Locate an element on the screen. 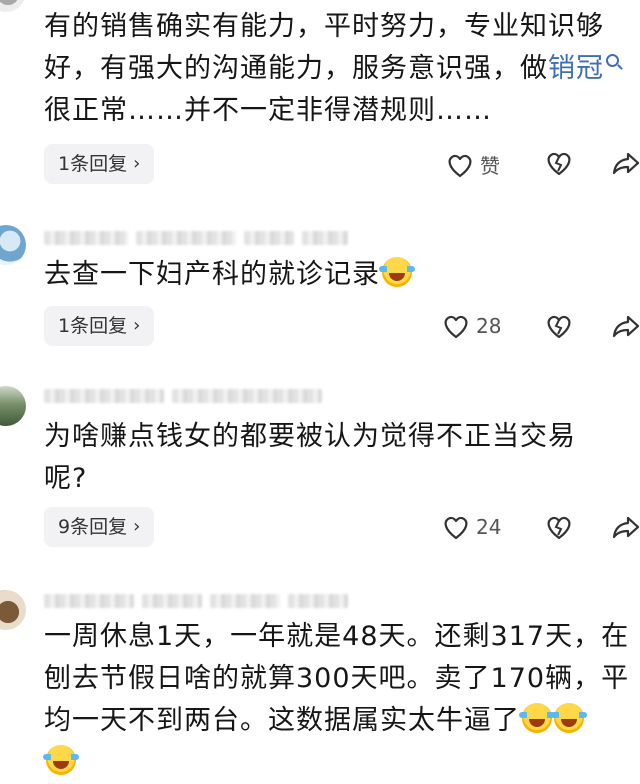 Image resolution: width=640 pixels, height=784 pixels. view-replies-button: 9条回复 › is located at coordinates (99, 527).